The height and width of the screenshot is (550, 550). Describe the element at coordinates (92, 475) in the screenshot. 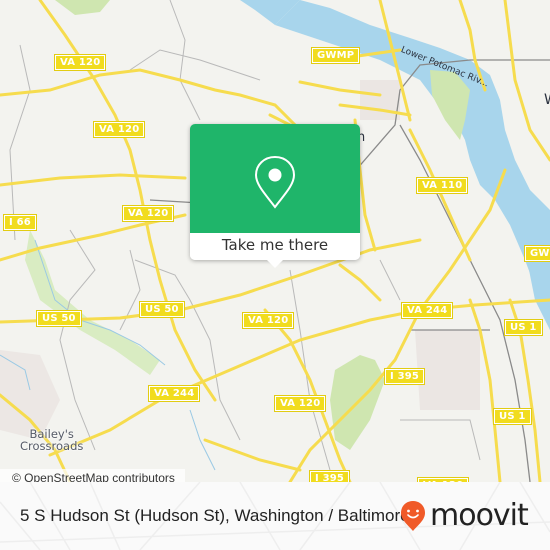

I see `map-attribution: © OpenStreetMap contributors` at that location.